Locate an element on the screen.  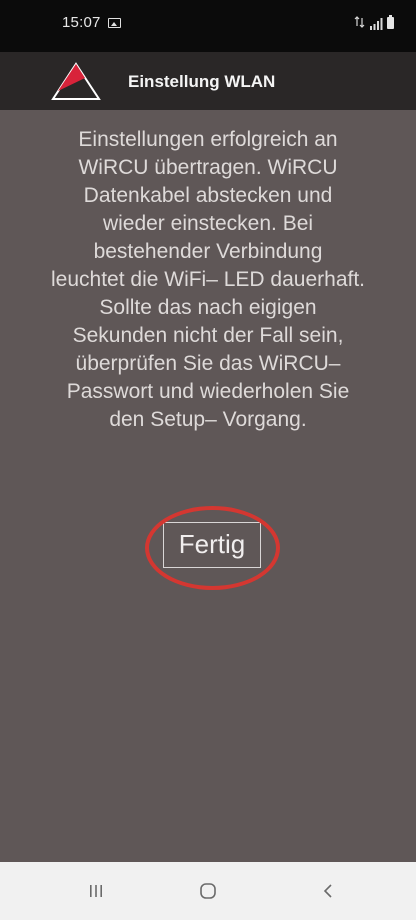
message-line: den Setup– Vorgang. is located at coordinates (208, 419).